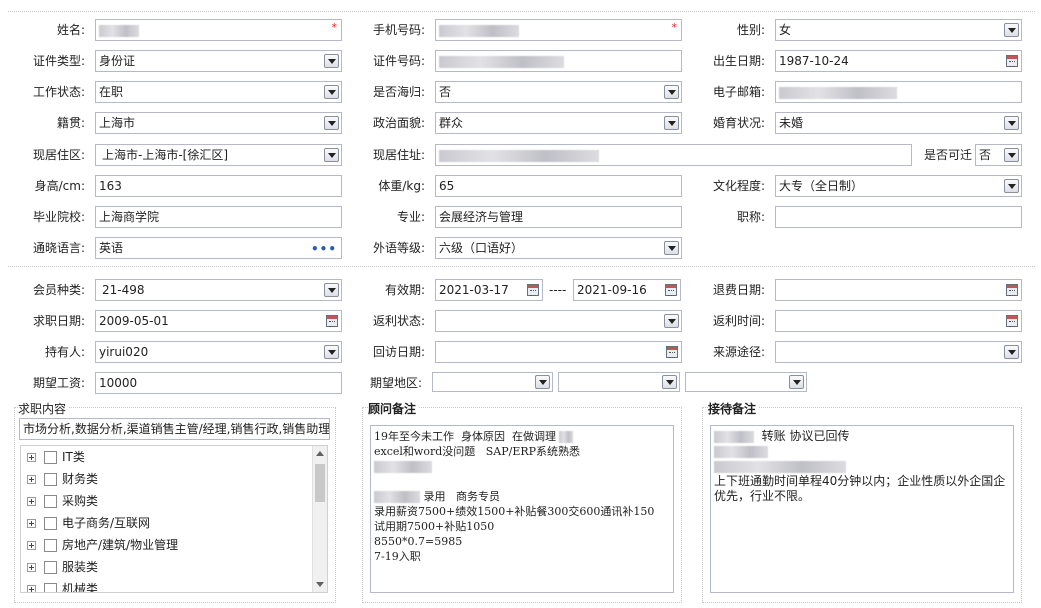 This screenshot has height=608, width=1041. Describe the element at coordinates (558, 30) in the screenshot. I see `phone-field: *` at that location.